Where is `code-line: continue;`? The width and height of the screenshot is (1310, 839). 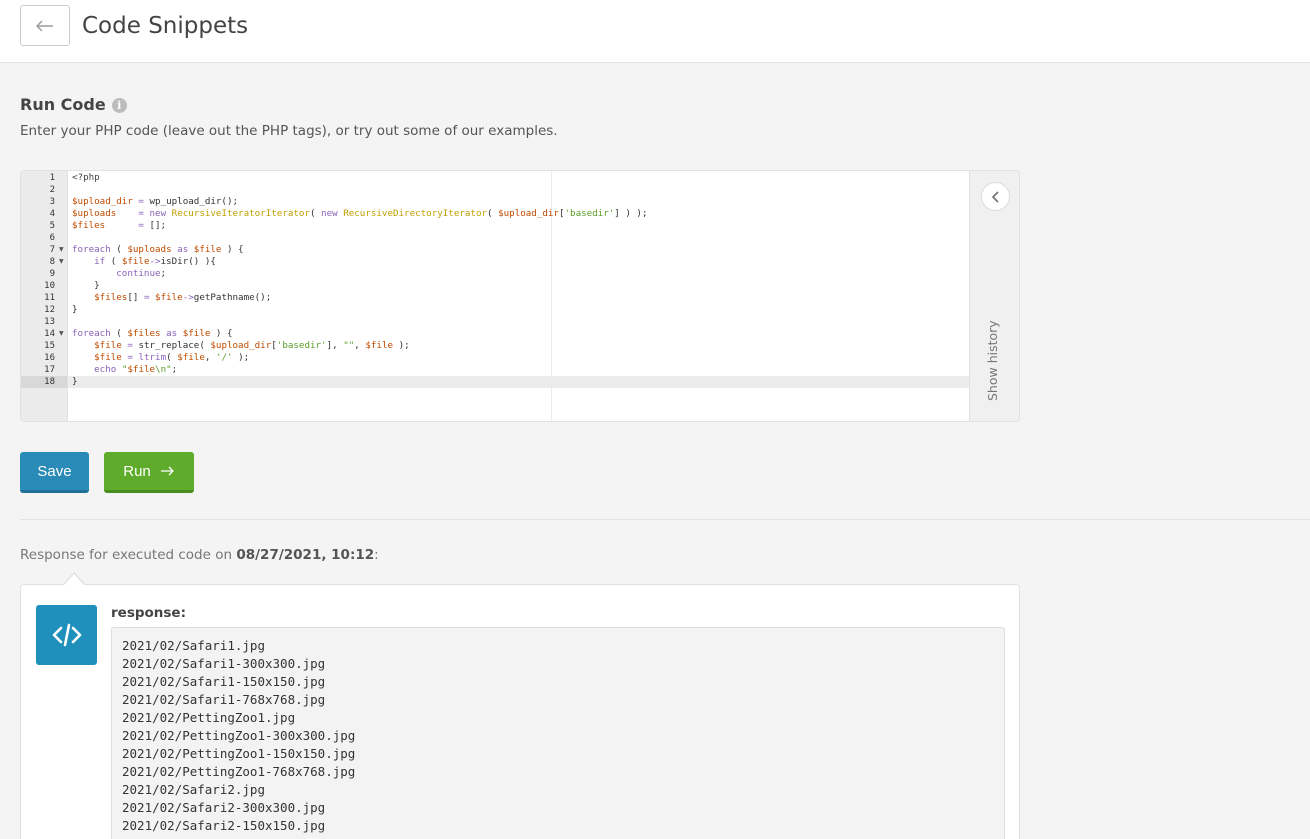 code-line: continue; is located at coordinates (141, 273).